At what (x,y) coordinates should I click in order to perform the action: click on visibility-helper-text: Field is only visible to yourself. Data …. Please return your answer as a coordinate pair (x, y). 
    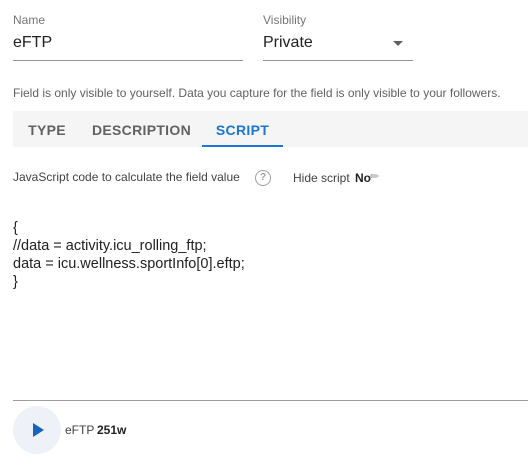
    Looking at the image, I should click on (257, 93).